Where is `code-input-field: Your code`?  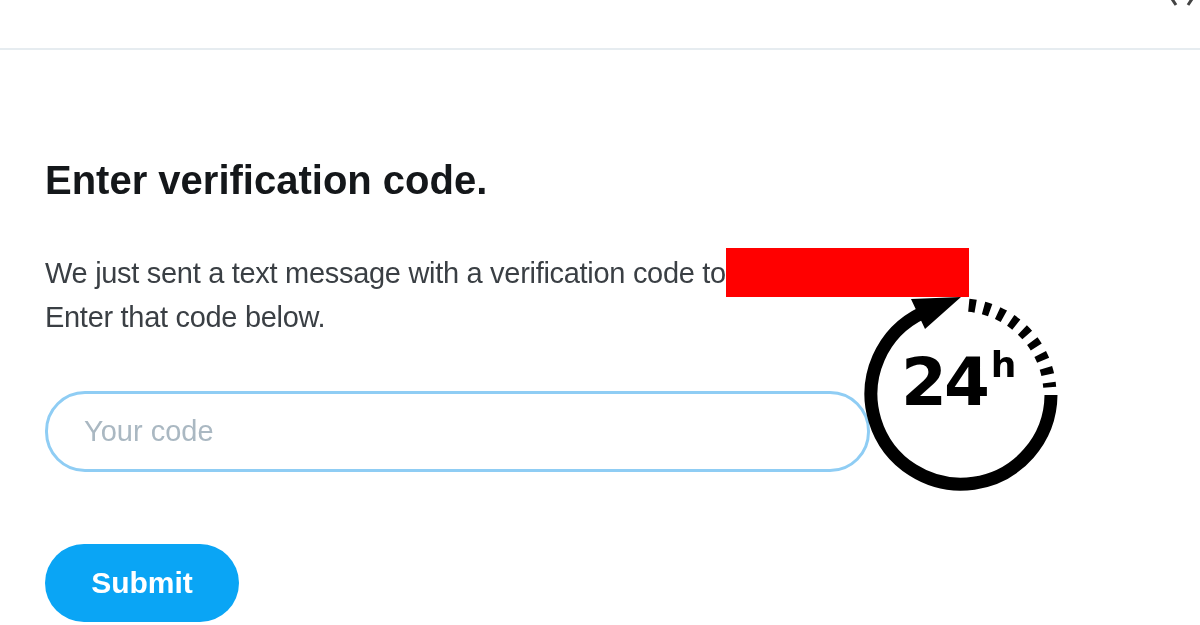 code-input-field: Your code is located at coordinates (457, 431).